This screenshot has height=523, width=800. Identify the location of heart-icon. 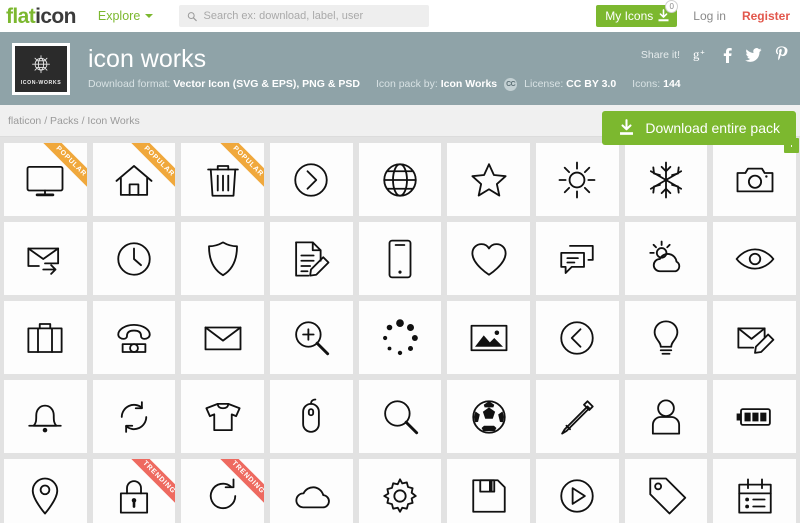
(489, 259).